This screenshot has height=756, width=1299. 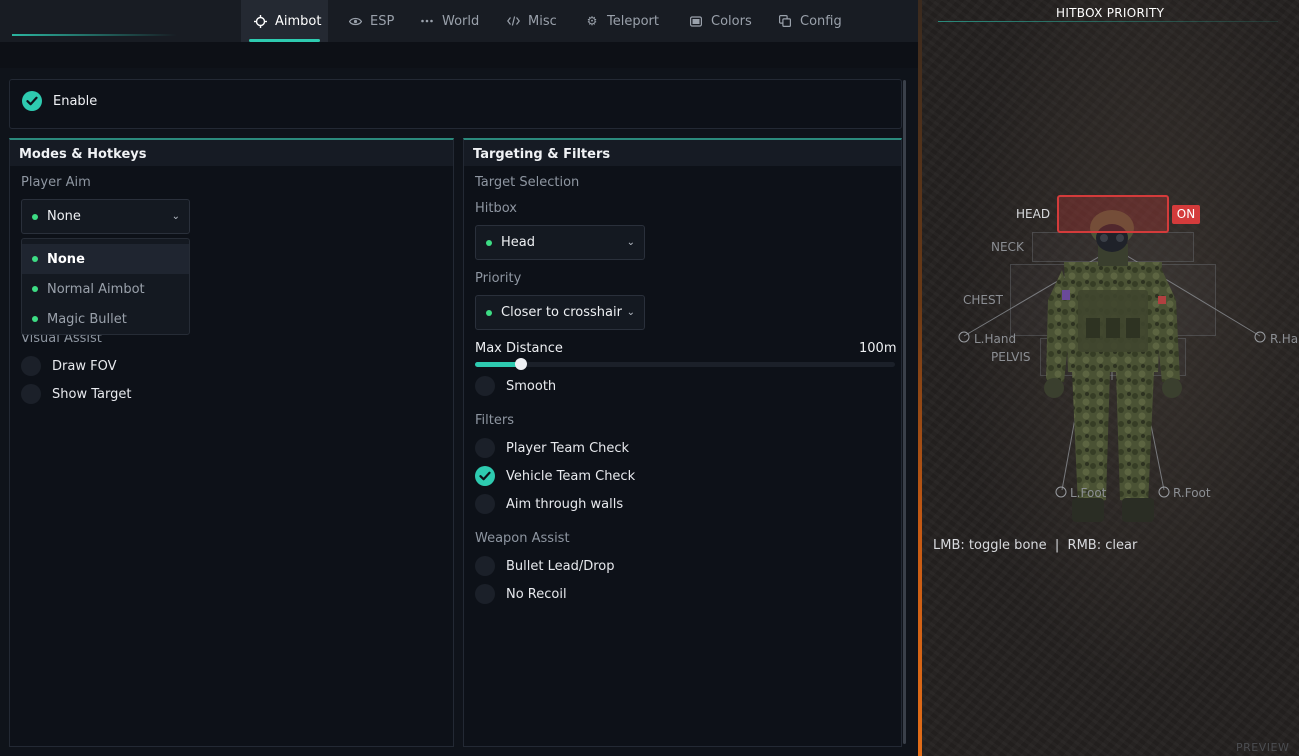 What do you see at coordinates (1007, 247) in the screenshot?
I see `bone-label-neck: NECK` at bounding box center [1007, 247].